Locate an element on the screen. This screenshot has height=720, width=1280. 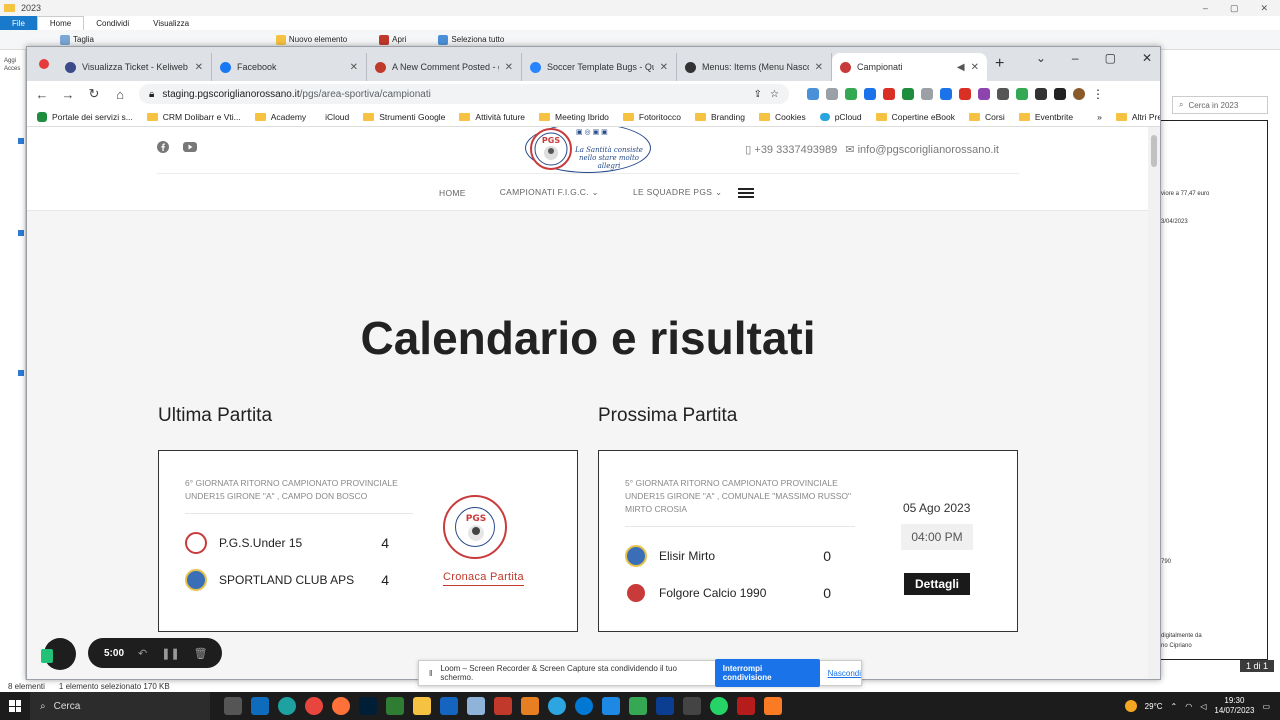
pause-icon: ❚❚ is located at coordinates (170, 653).